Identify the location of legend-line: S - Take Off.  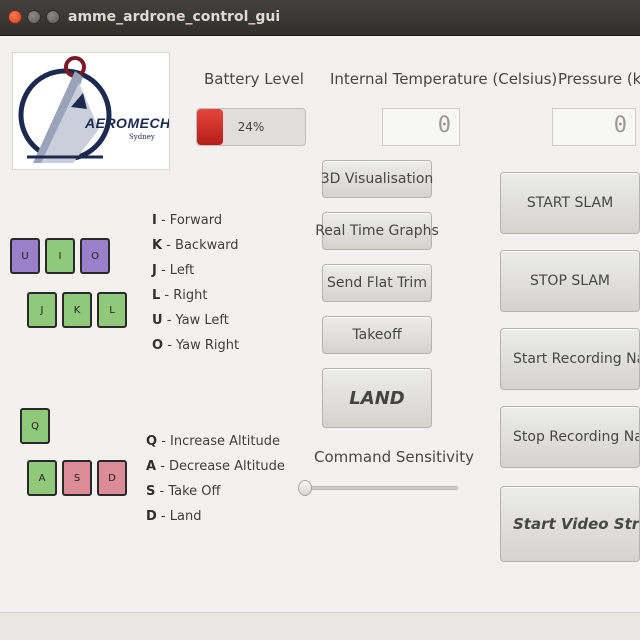
(215, 491).